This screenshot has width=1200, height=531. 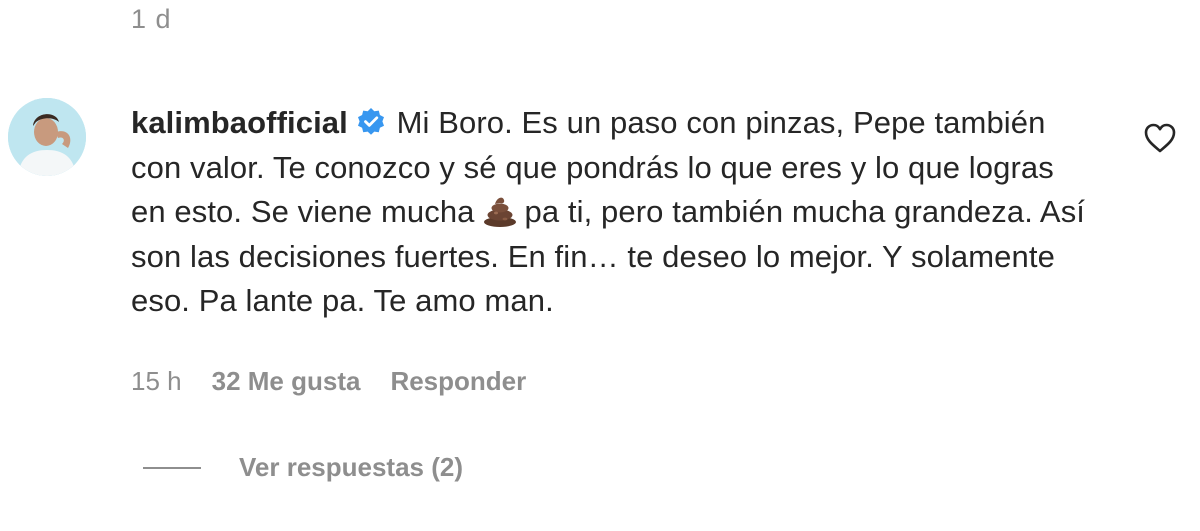 I want to click on avatar, so click(x=47, y=137).